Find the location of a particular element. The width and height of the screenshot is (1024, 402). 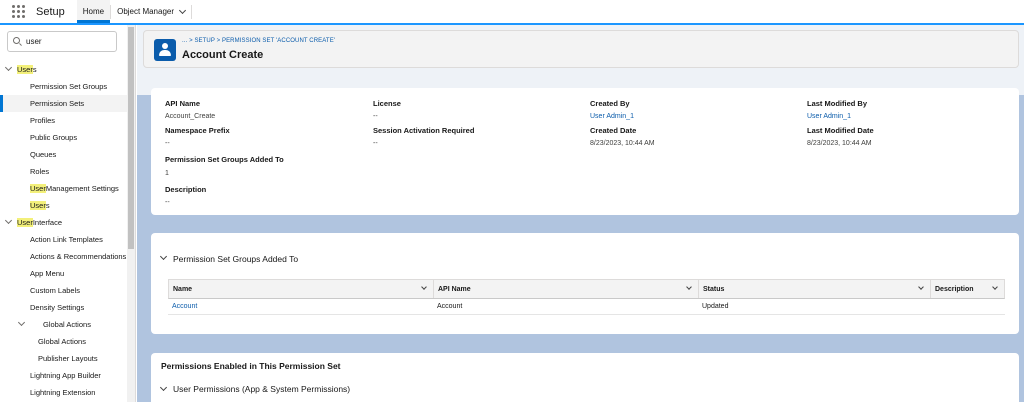

created-date-value: 8/23/2023, 10:44 AM is located at coordinates (622, 143).